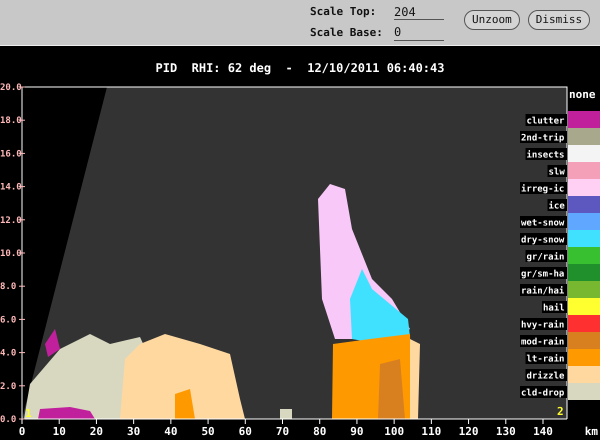 The height and width of the screenshot is (440, 600). I want to click on legend-label: slw, so click(557, 171).